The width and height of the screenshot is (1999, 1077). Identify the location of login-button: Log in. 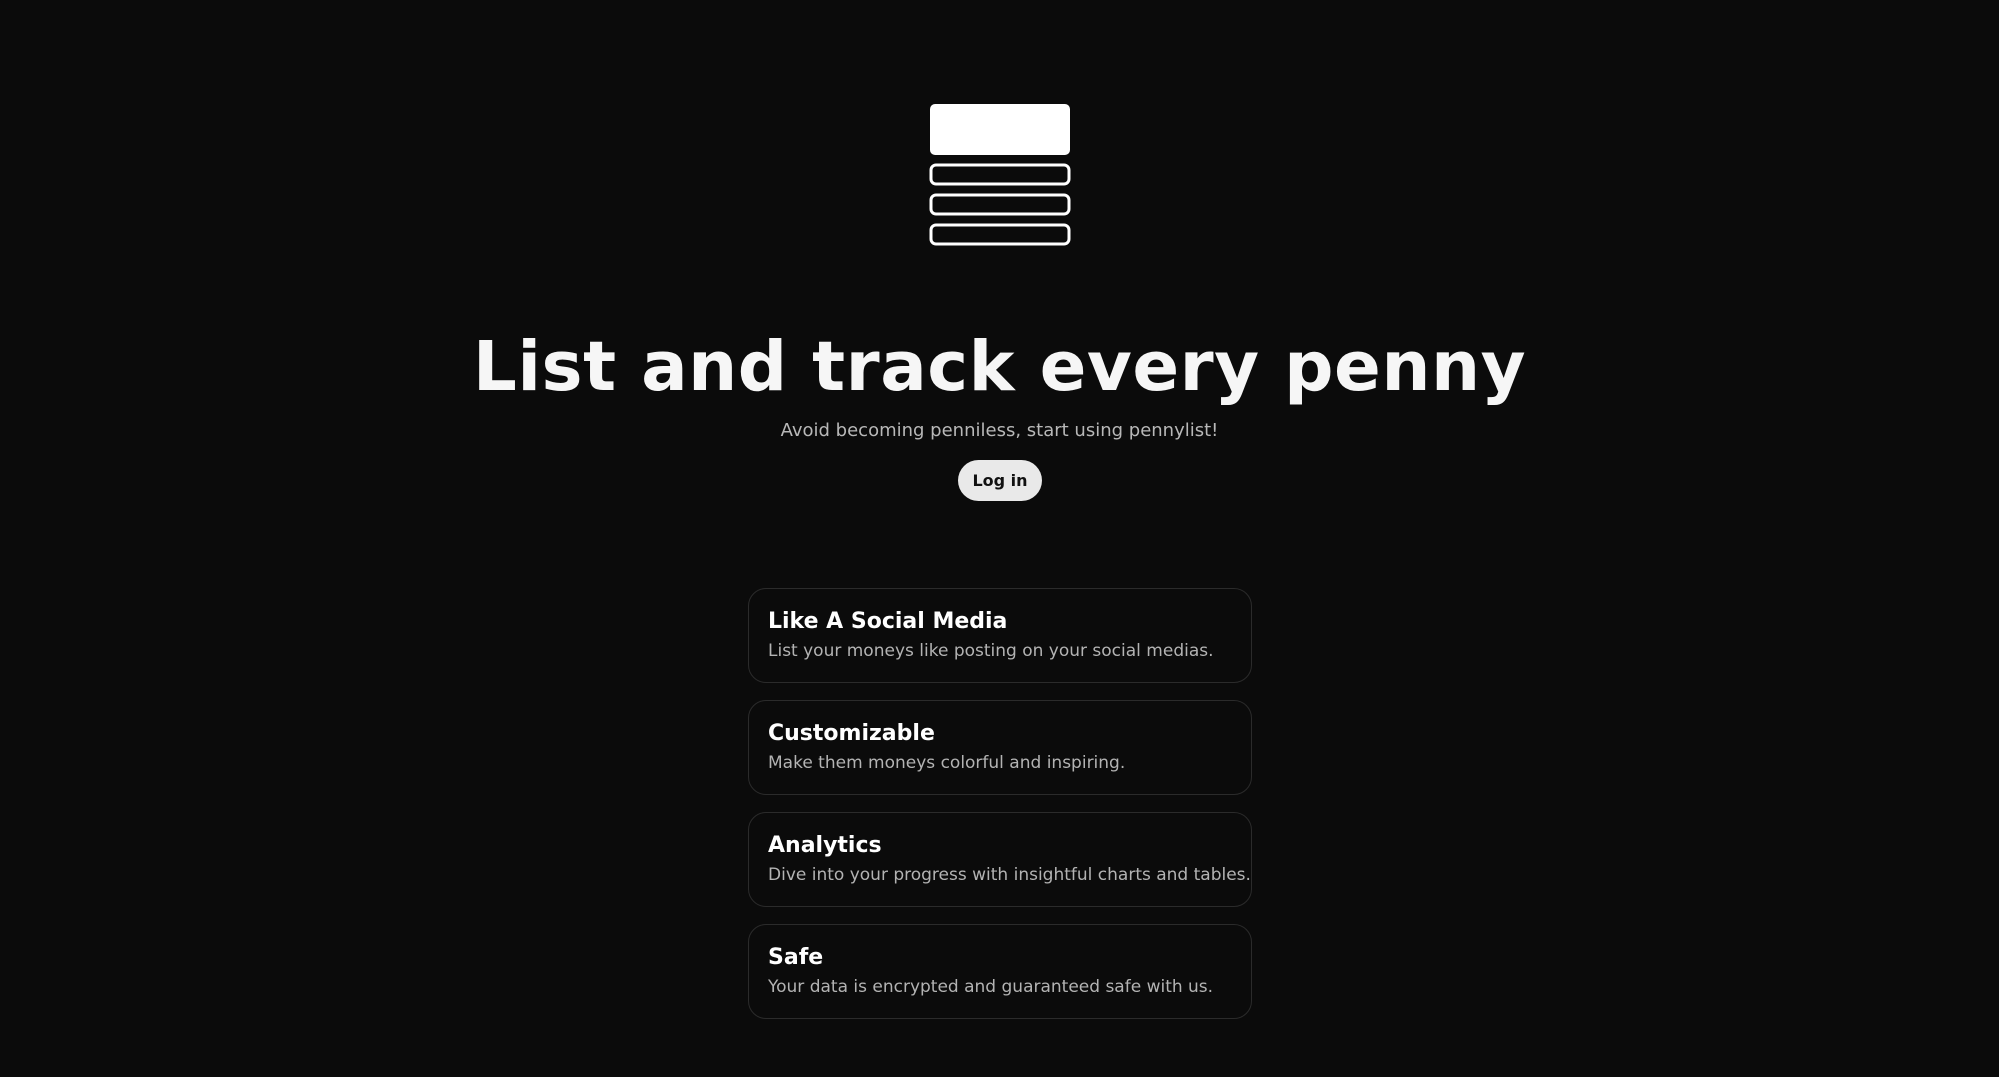
(1000, 480).